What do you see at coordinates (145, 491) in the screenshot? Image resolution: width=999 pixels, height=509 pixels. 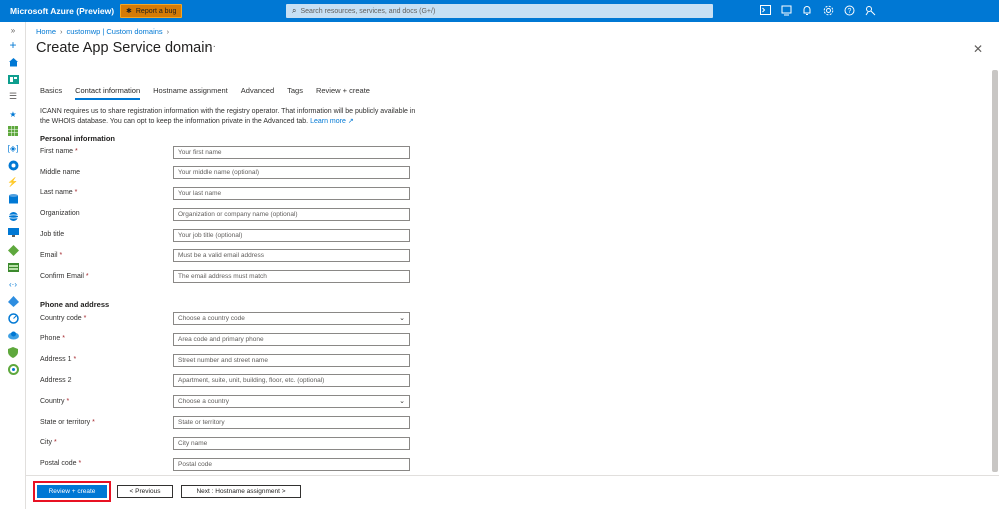 I see `previous-button: < Previous` at bounding box center [145, 491].